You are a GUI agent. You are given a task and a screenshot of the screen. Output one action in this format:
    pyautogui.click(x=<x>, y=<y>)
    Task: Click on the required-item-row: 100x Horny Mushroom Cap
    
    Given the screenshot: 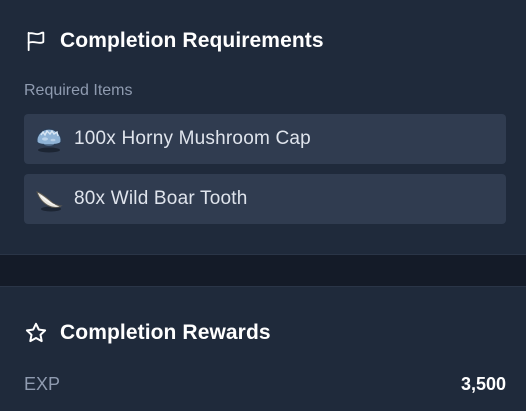 What is the action you would take?
    pyautogui.click(x=265, y=139)
    